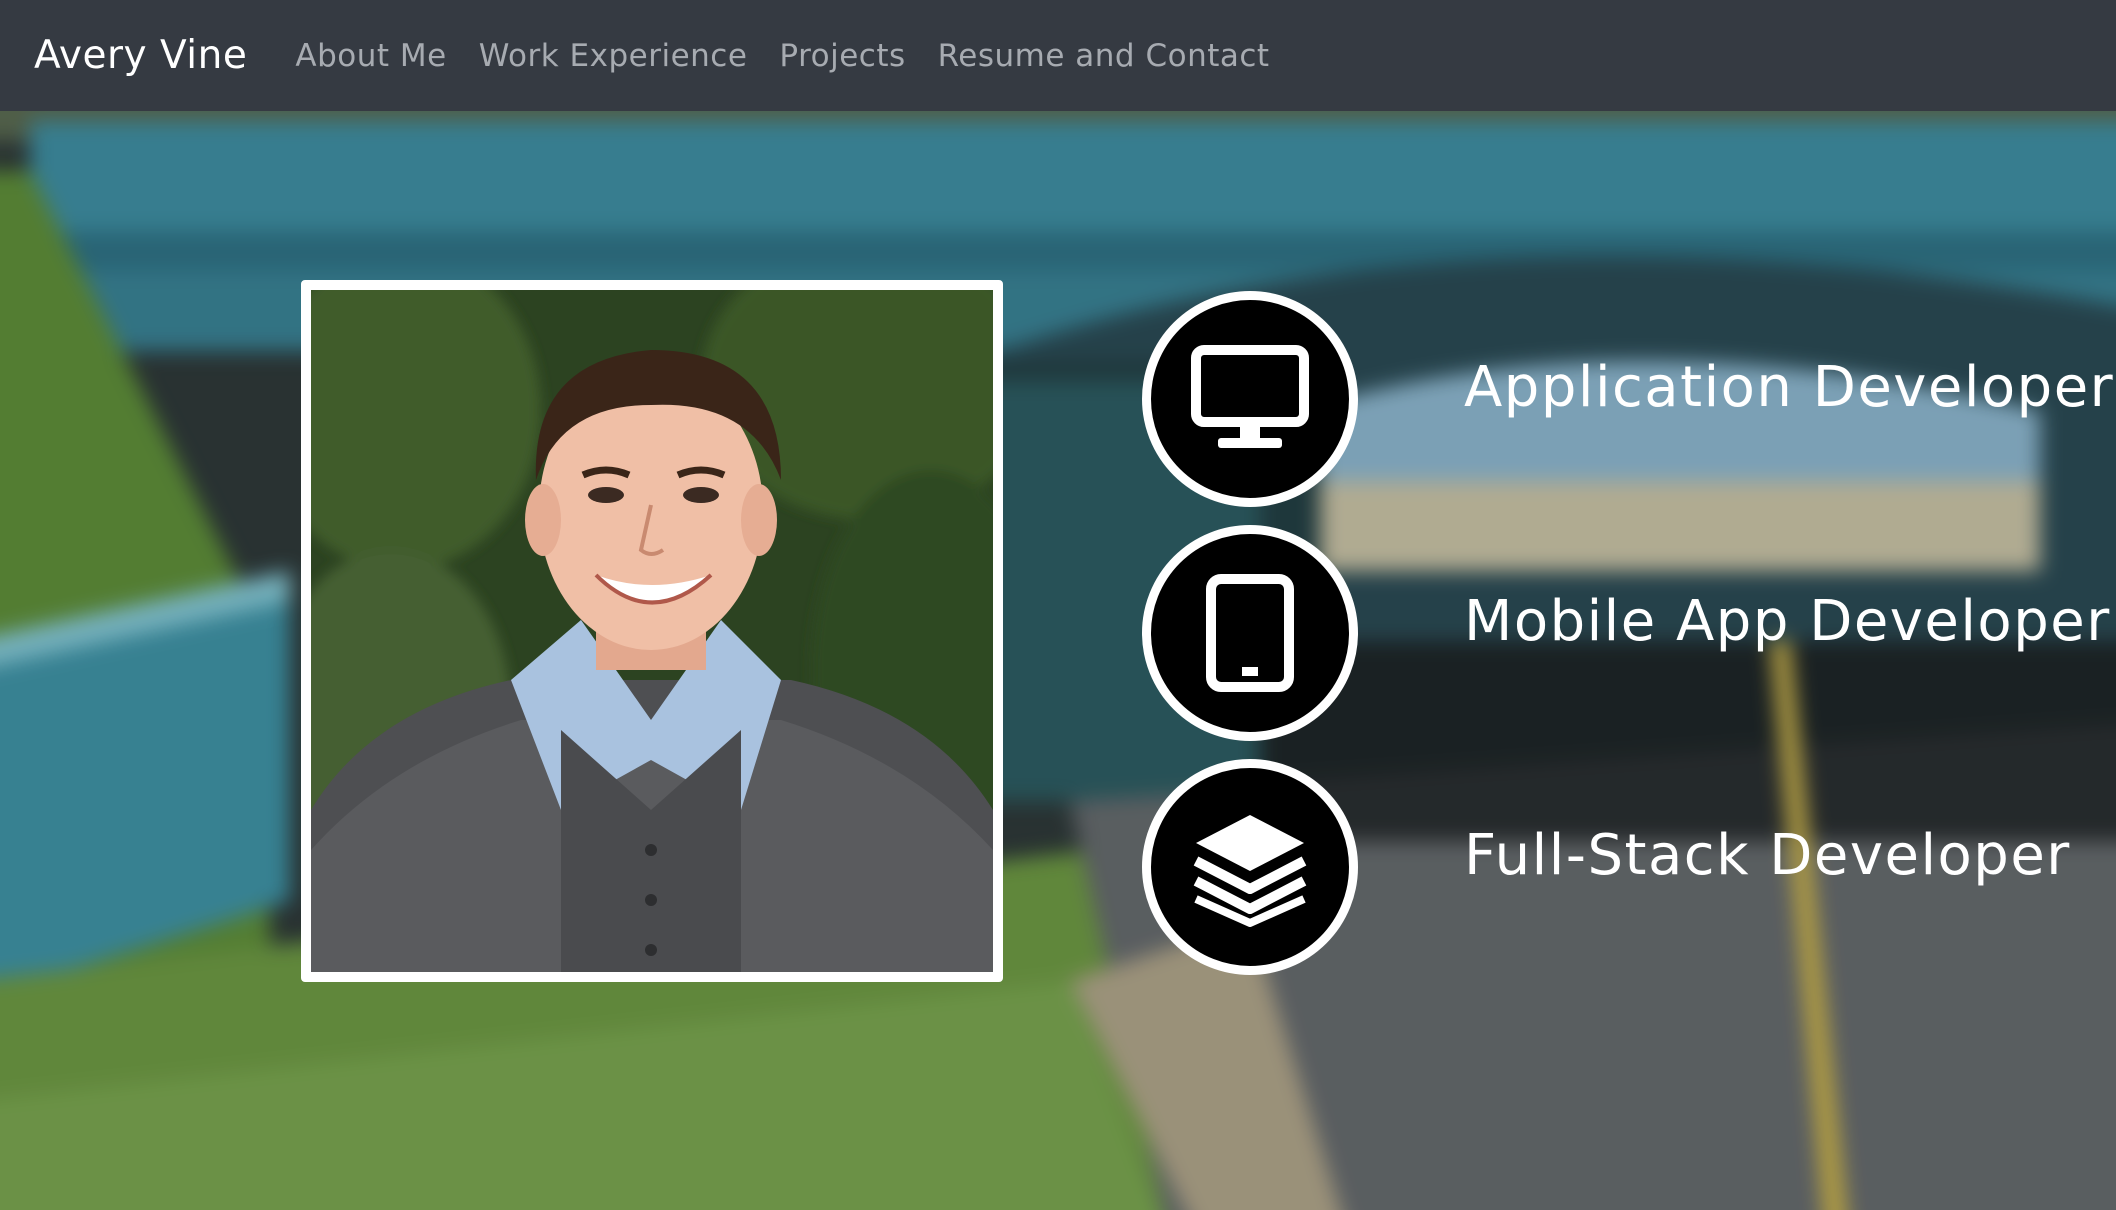  I want to click on brand-link: Avery Vine, so click(140, 55).